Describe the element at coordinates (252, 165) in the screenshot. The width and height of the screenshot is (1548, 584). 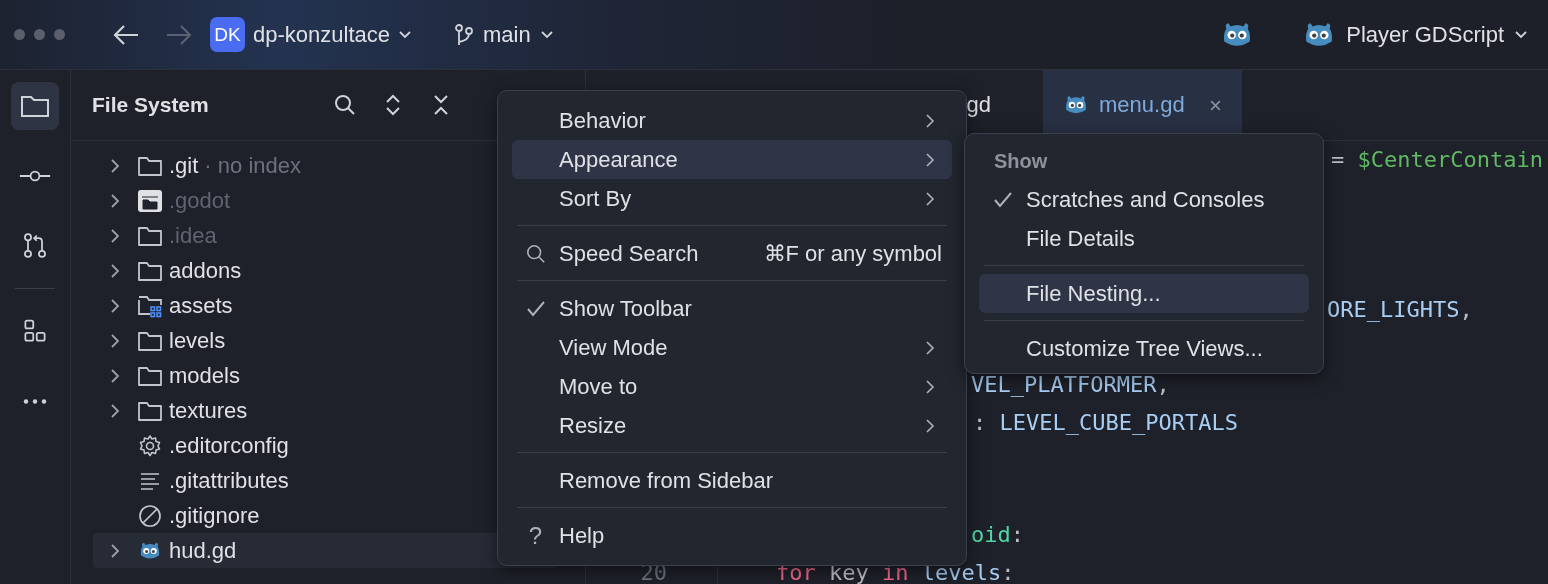
I see `file-hint: · no index` at that location.